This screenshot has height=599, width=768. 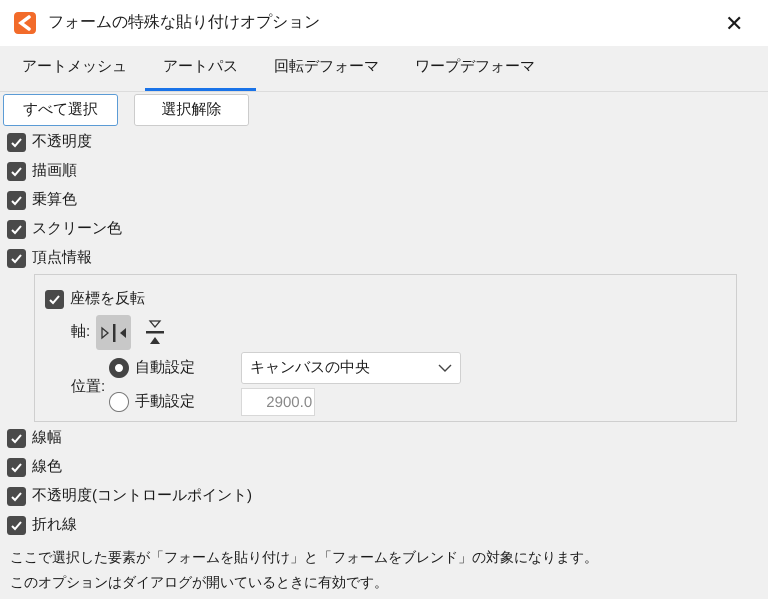 What do you see at coordinates (304, 557) in the screenshot?
I see `note-text: ここで選択した要素が「フォームを貼り付け」と「フォームをブレンド」の対象になります。` at bounding box center [304, 557].